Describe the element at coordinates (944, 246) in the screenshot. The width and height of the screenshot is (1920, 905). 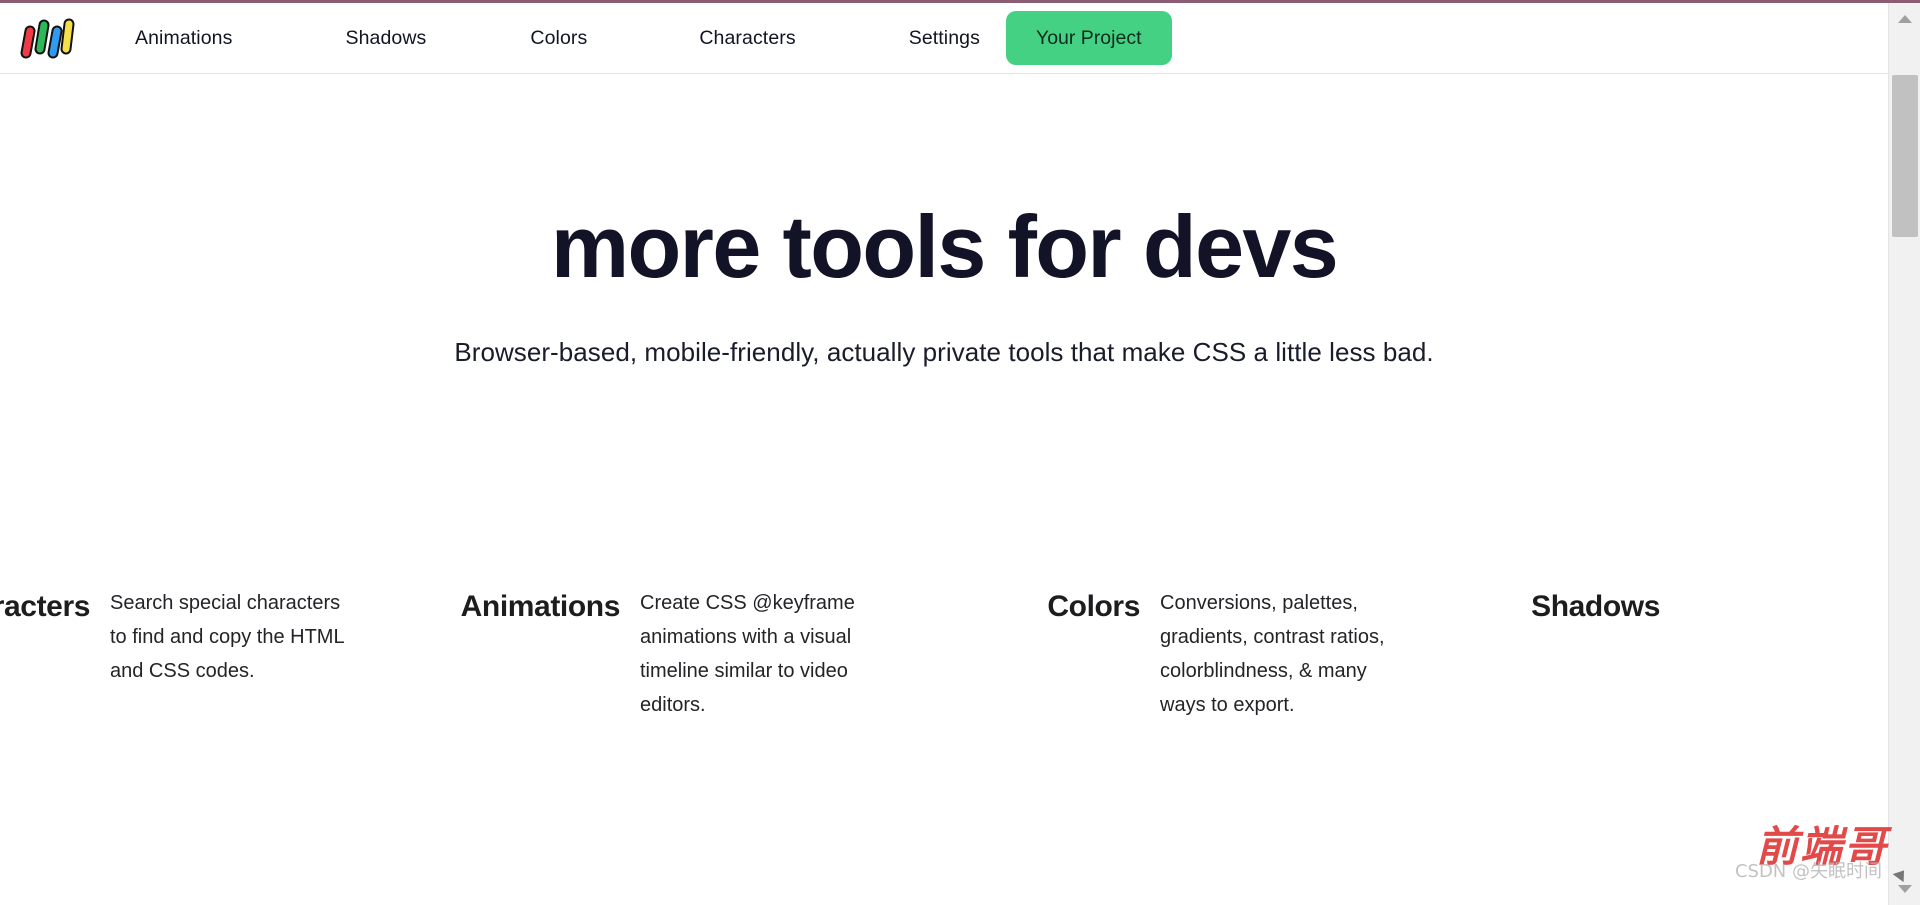
I see `page-title: more tools for devs` at that location.